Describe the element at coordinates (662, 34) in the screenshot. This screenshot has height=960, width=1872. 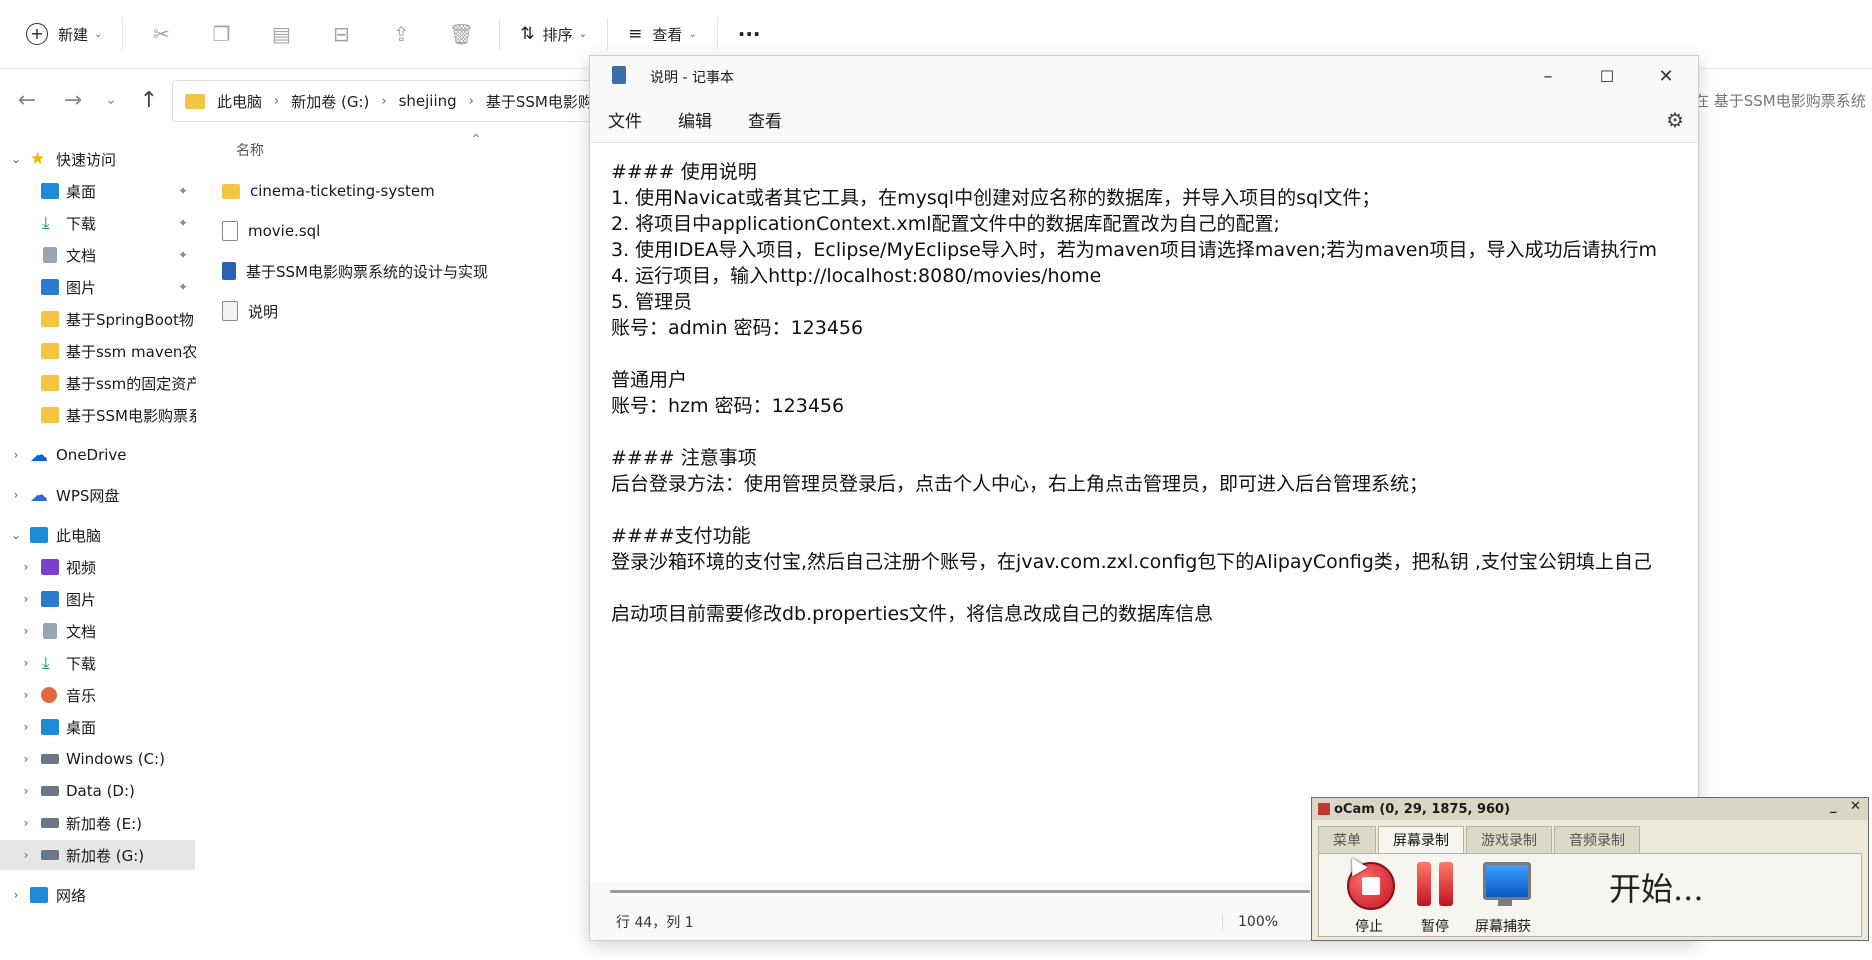
I see `view-button: ≡ 查看 ⌄` at that location.